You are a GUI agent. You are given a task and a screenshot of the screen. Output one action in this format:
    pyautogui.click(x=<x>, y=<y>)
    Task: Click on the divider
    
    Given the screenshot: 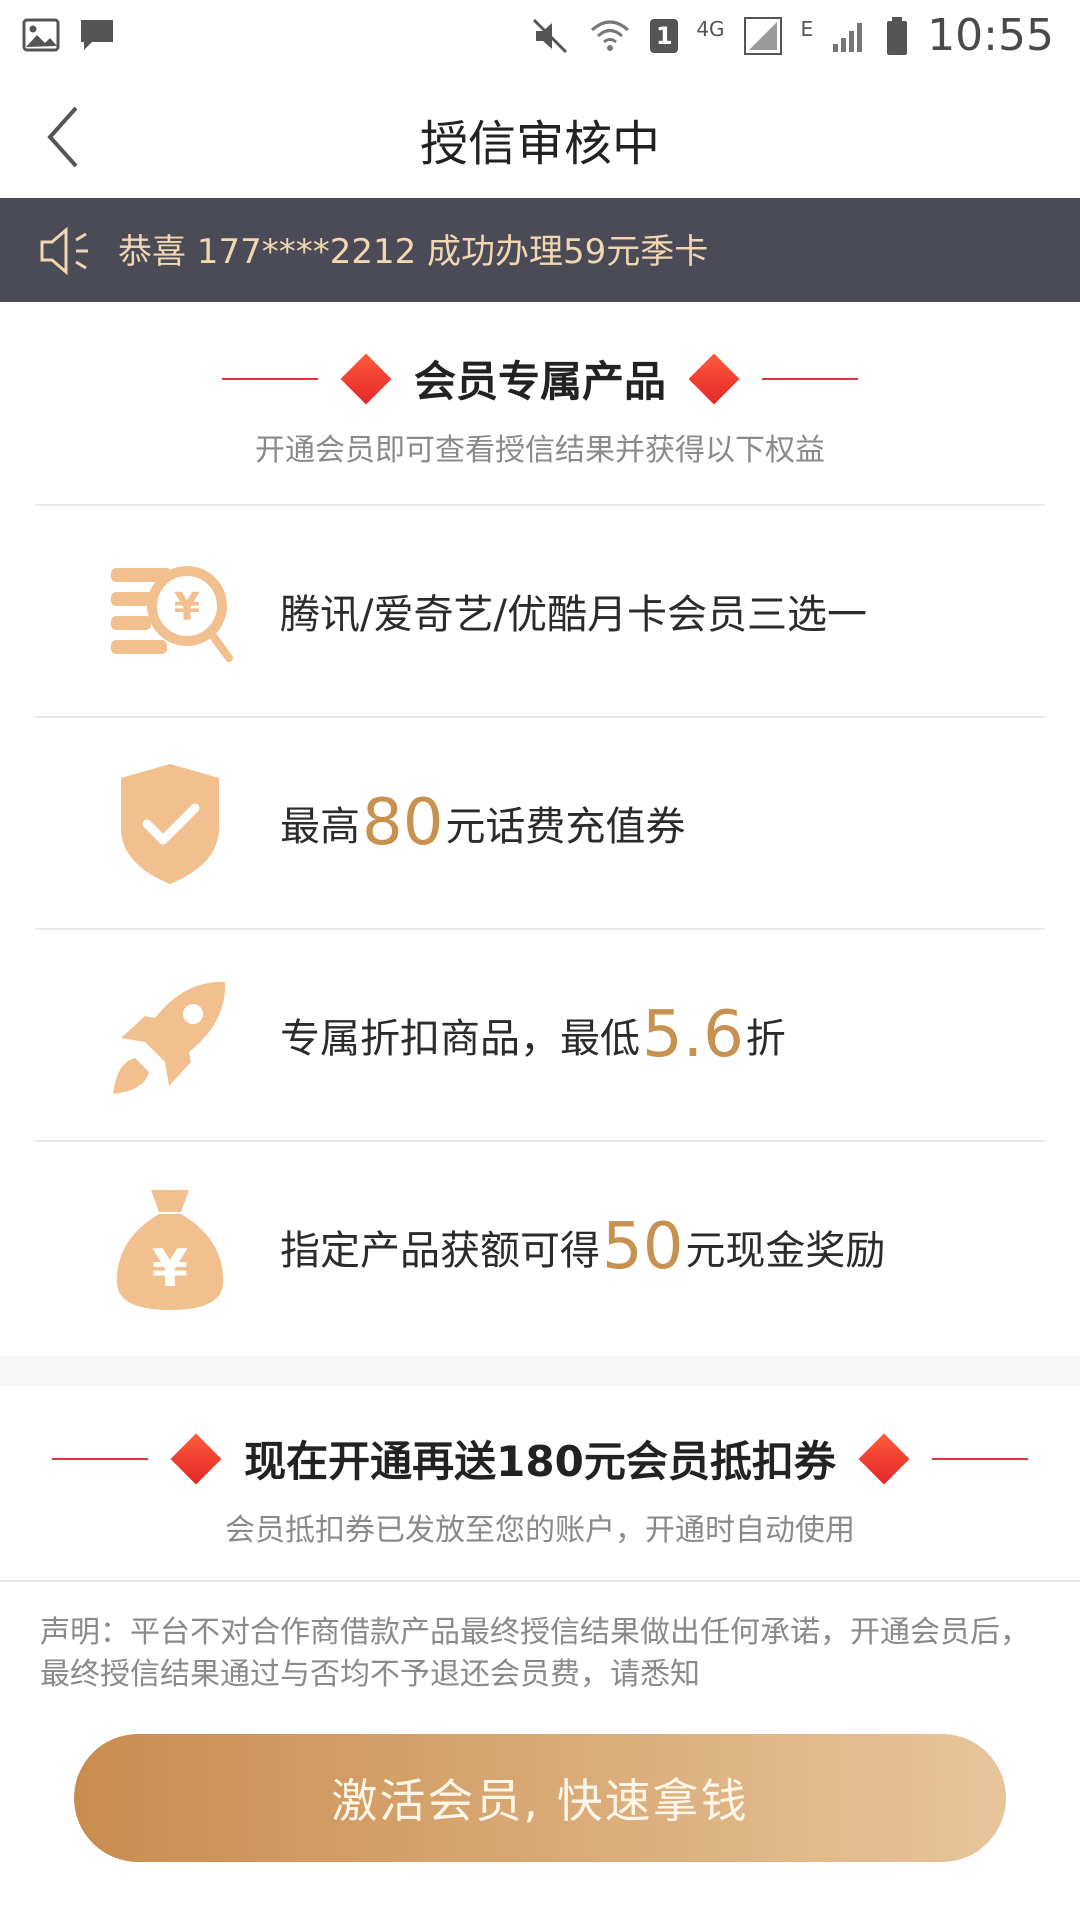 What is the action you would take?
    pyautogui.click(x=540, y=1581)
    